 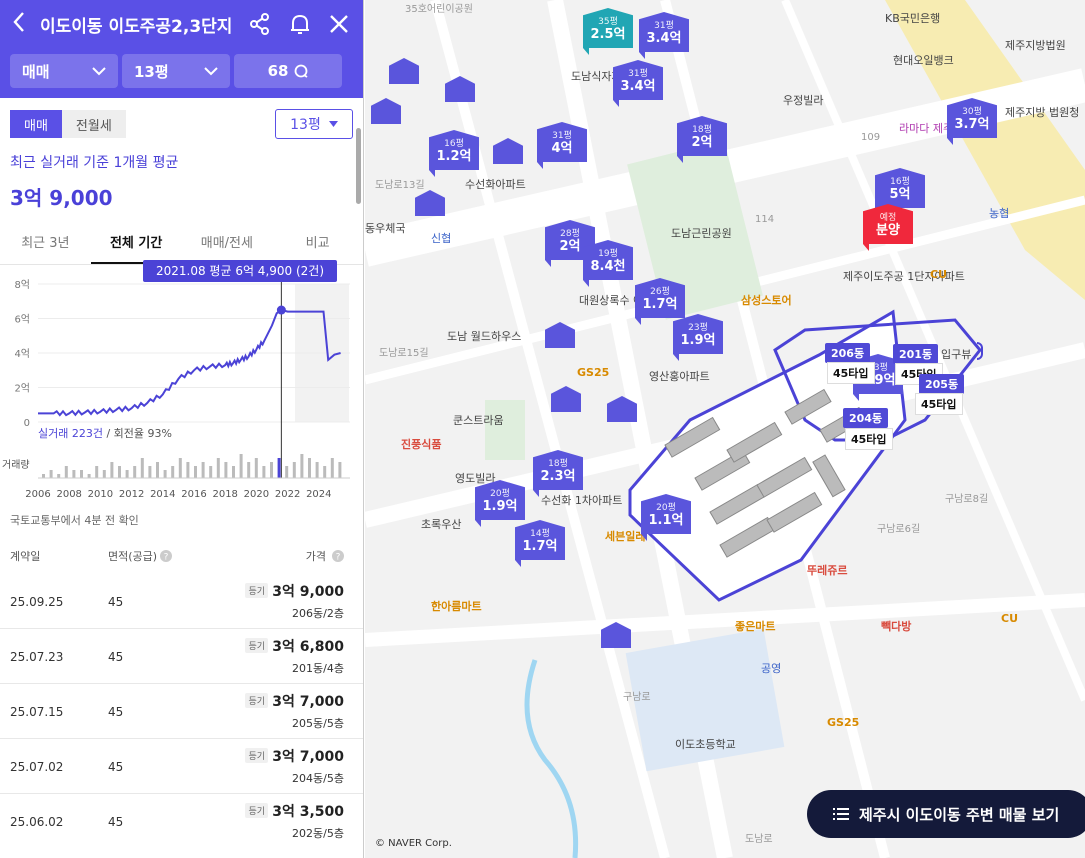 I want to click on toggle-rent: 전월세, so click(x=93, y=124).